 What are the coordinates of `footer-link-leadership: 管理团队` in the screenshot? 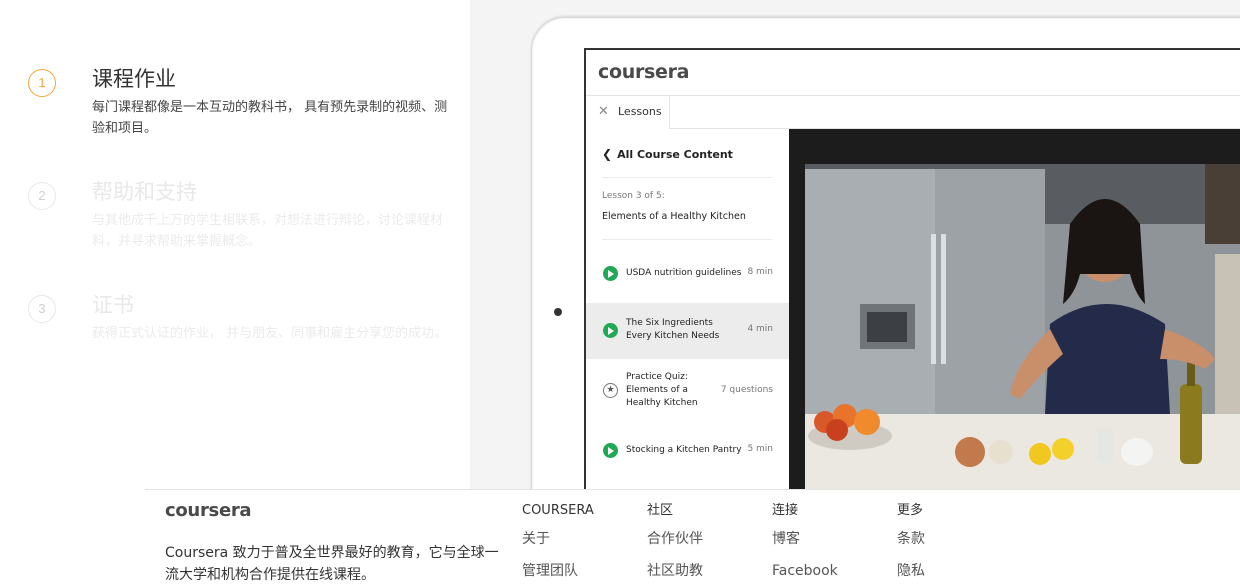 It's located at (582, 574).